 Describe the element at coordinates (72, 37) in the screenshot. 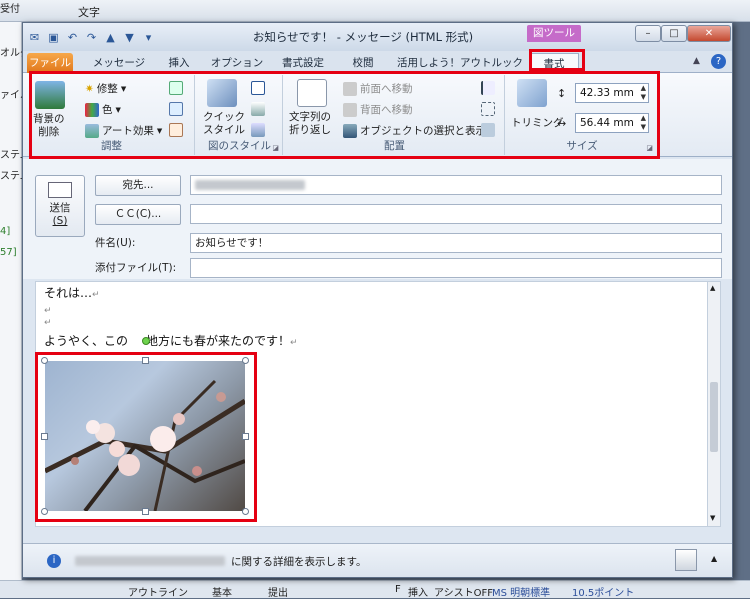

I see `undo-icon: ↶` at that location.